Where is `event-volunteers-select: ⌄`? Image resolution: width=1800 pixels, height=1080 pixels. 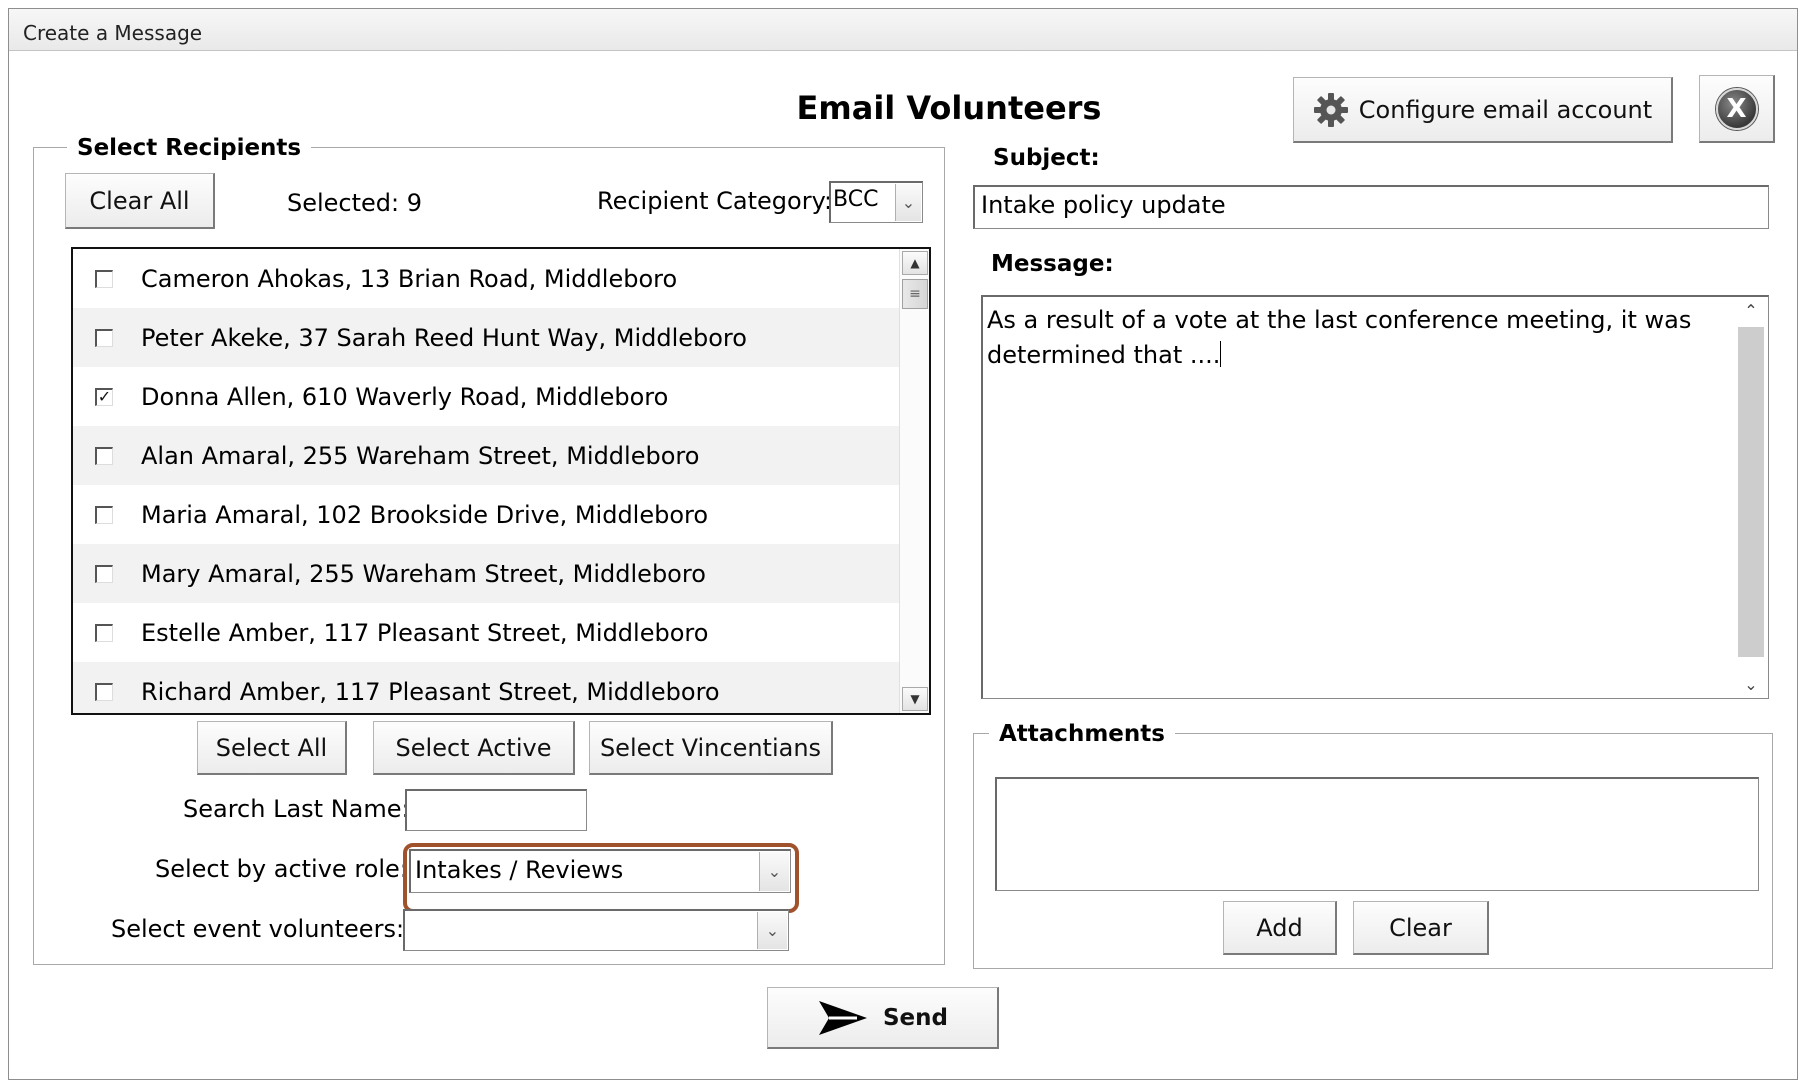 event-volunteers-select: ⌄ is located at coordinates (596, 930).